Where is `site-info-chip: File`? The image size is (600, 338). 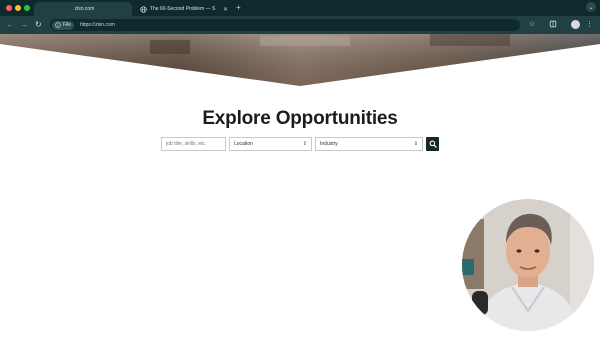 site-info-chip: File is located at coordinates (63, 25).